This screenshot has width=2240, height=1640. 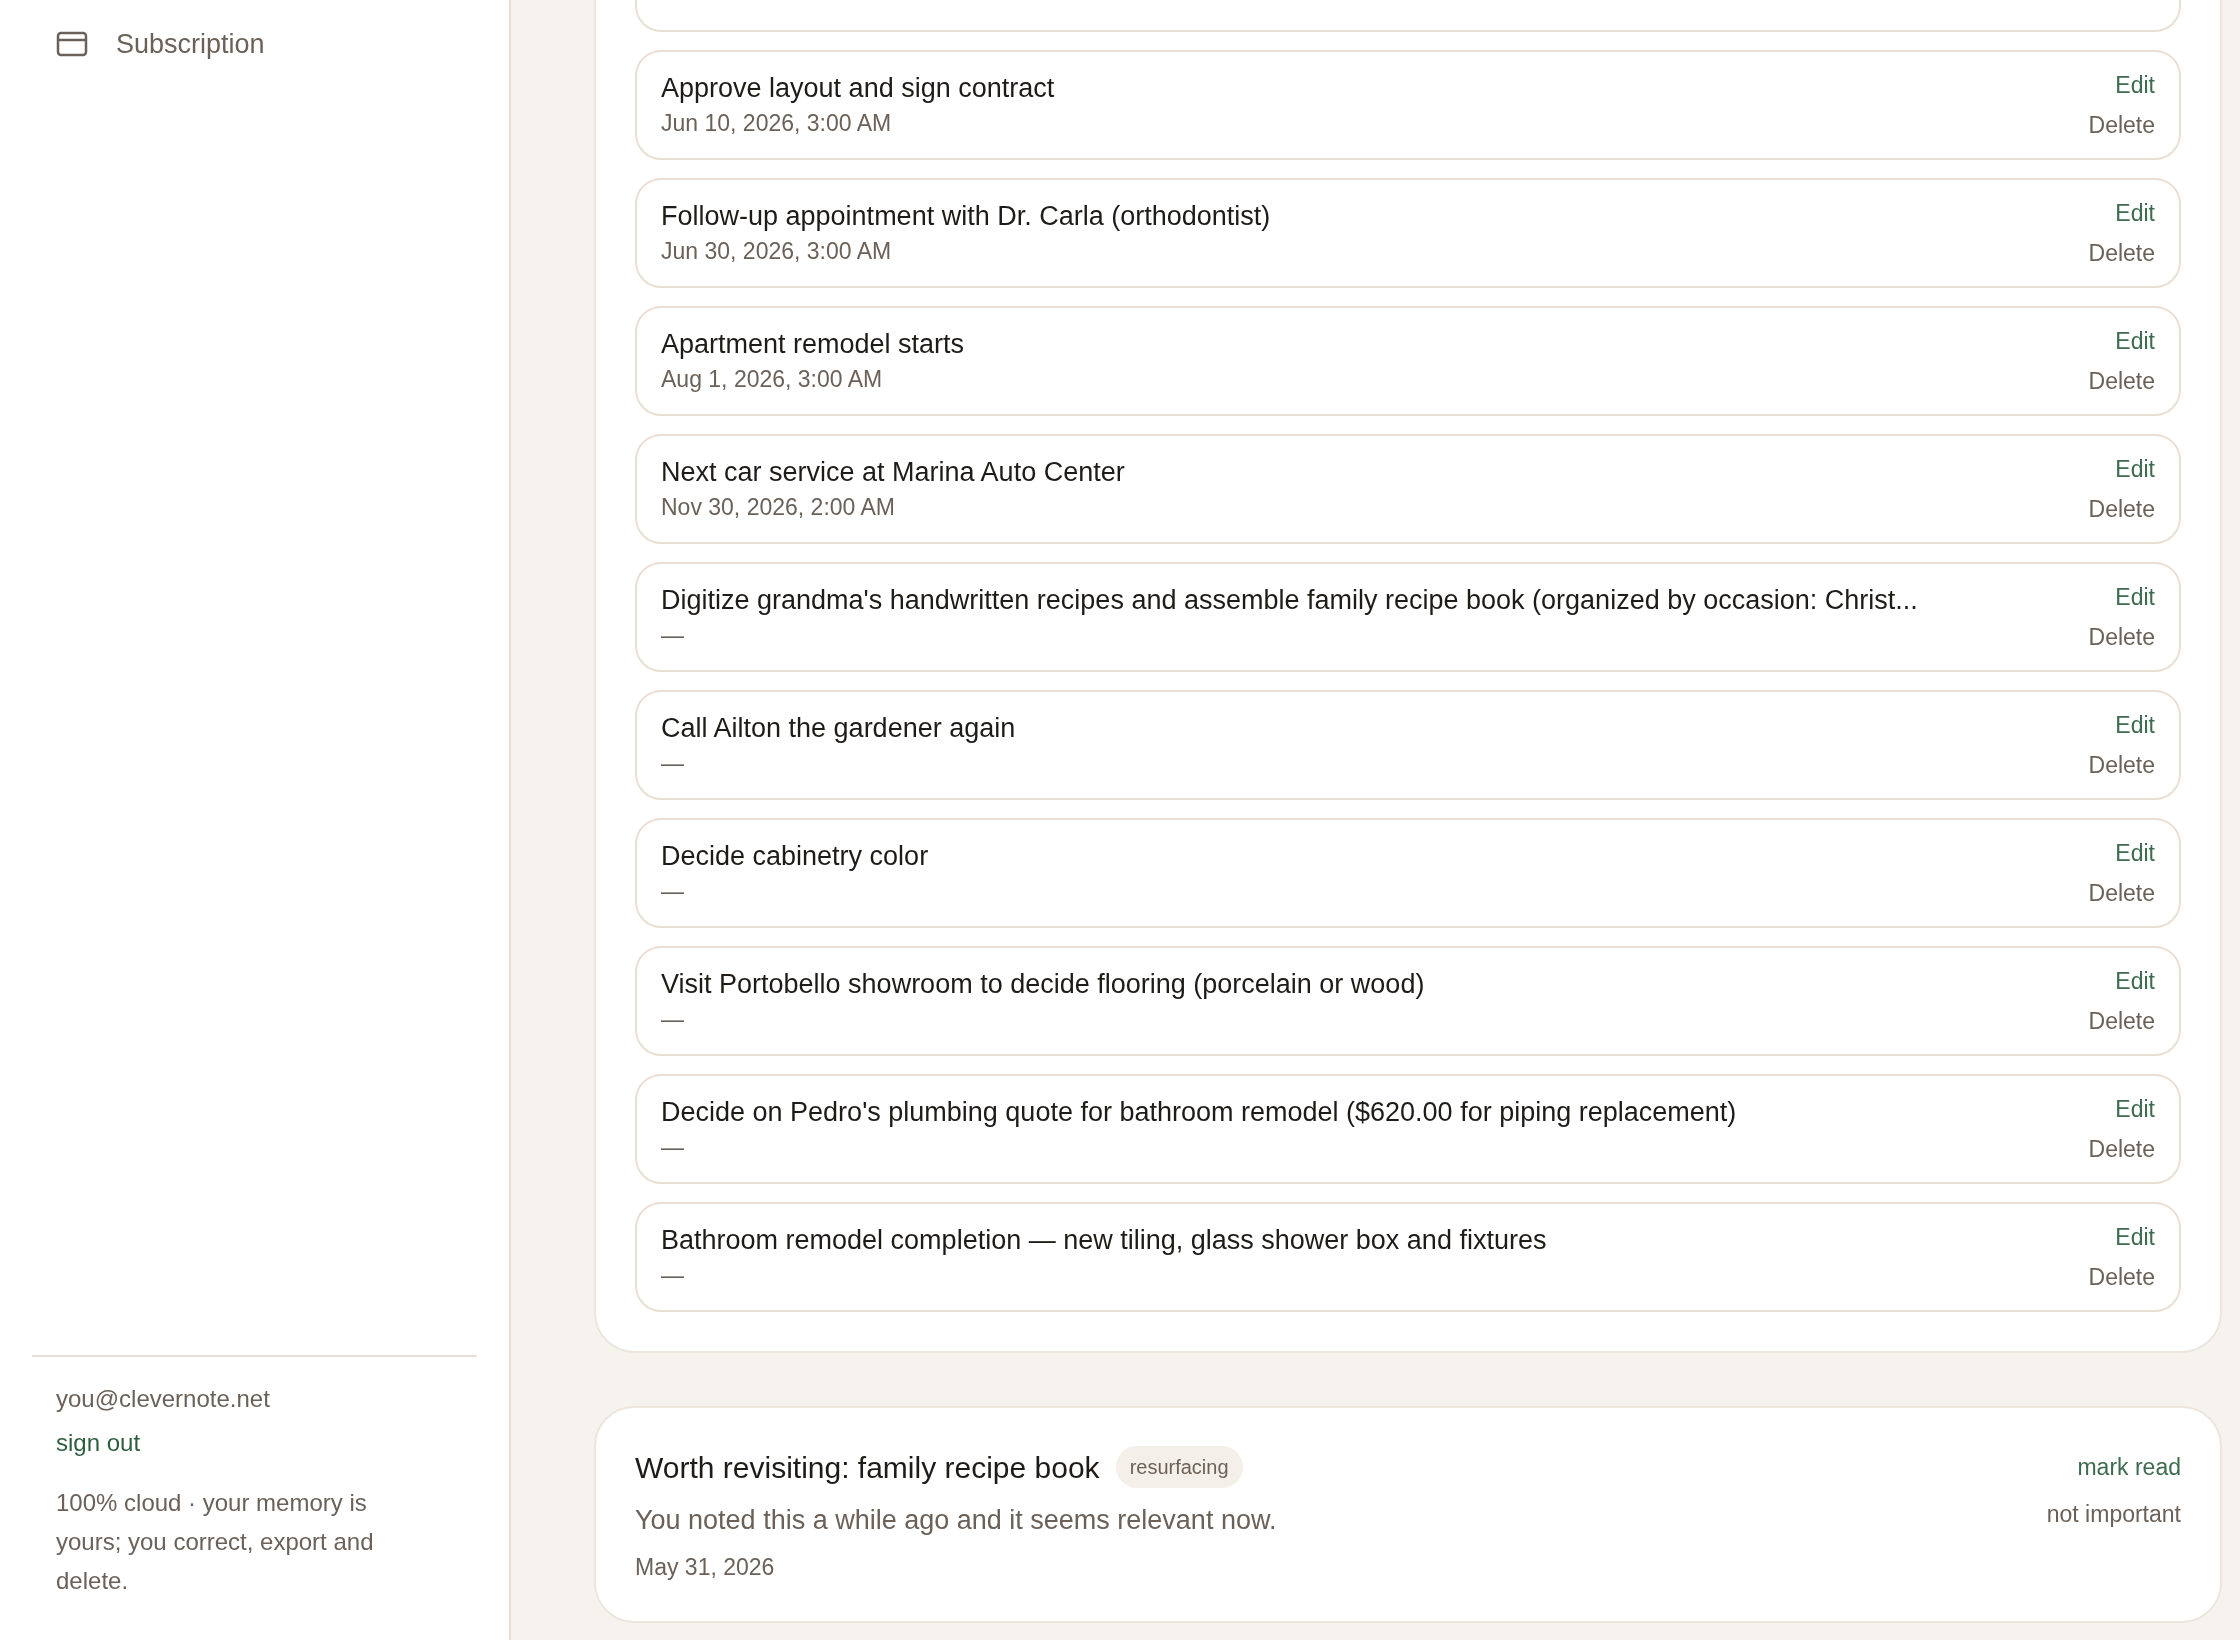 What do you see at coordinates (777, 123) in the screenshot?
I see `reminder-date: Jun 10, 2026, 3:00 AM` at bounding box center [777, 123].